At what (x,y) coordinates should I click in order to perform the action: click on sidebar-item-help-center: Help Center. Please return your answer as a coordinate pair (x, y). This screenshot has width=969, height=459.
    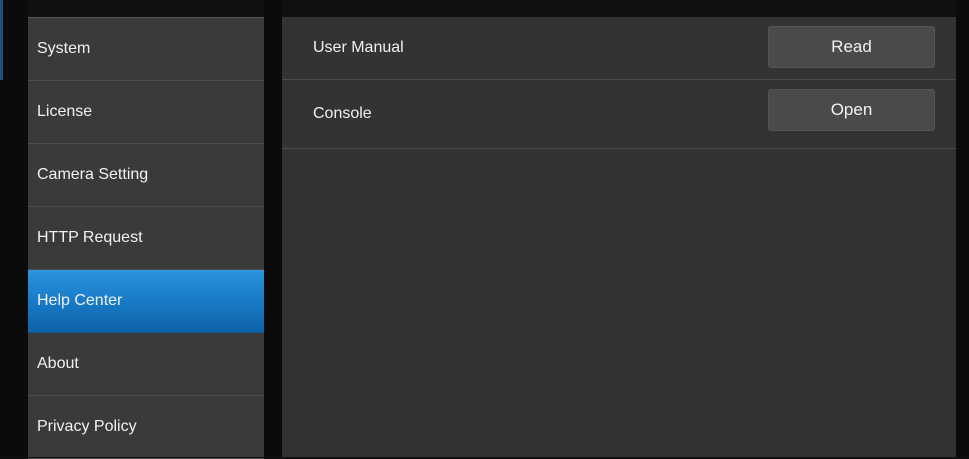
    Looking at the image, I should click on (146, 301).